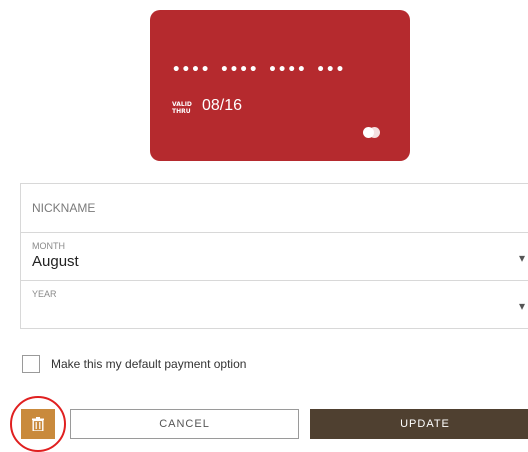 This screenshot has height=452, width=528. What do you see at coordinates (44, 294) in the screenshot?
I see `year-label: YEAR` at bounding box center [44, 294].